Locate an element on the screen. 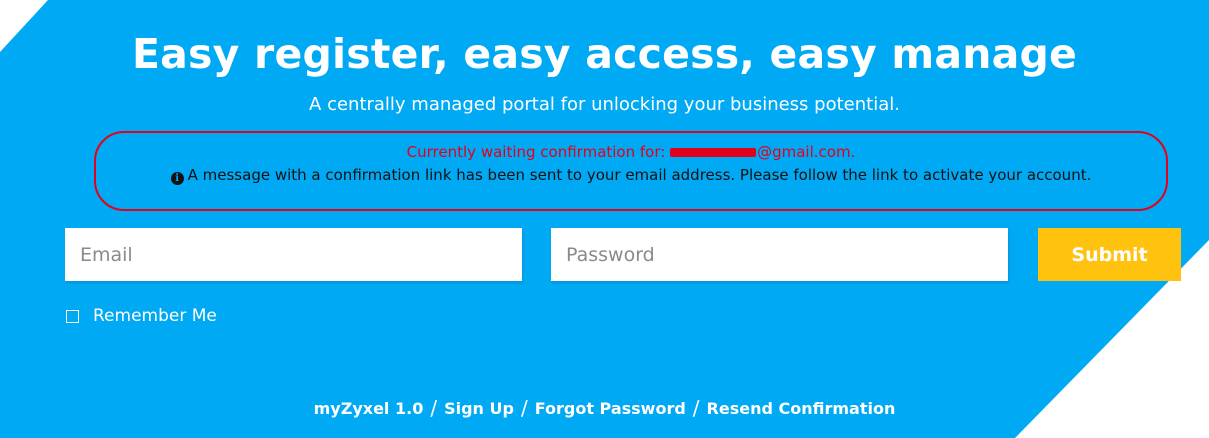  footer-link-sign-up: Sign Up is located at coordinates (479, 408).